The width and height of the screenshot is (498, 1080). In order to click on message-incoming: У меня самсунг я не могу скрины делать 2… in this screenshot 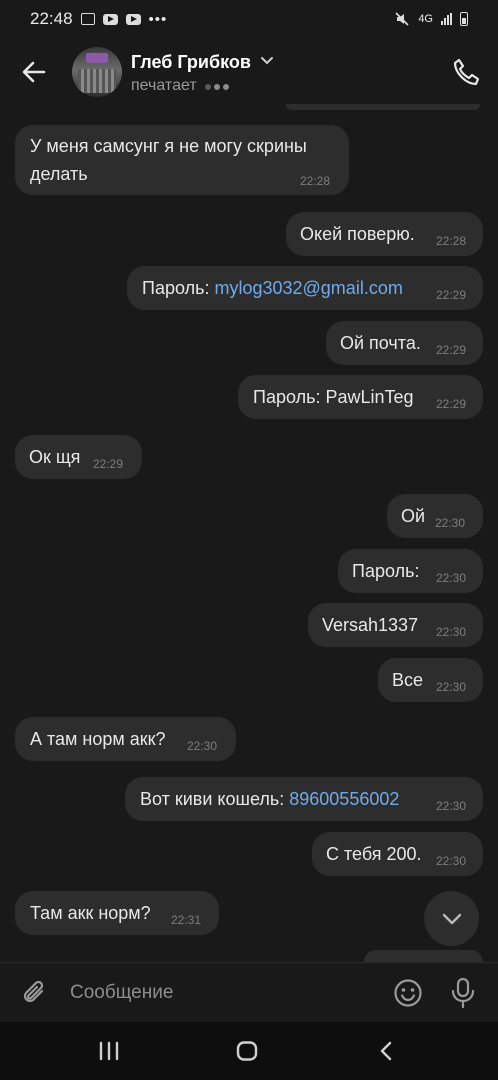, I will do `click(182, 160)`.